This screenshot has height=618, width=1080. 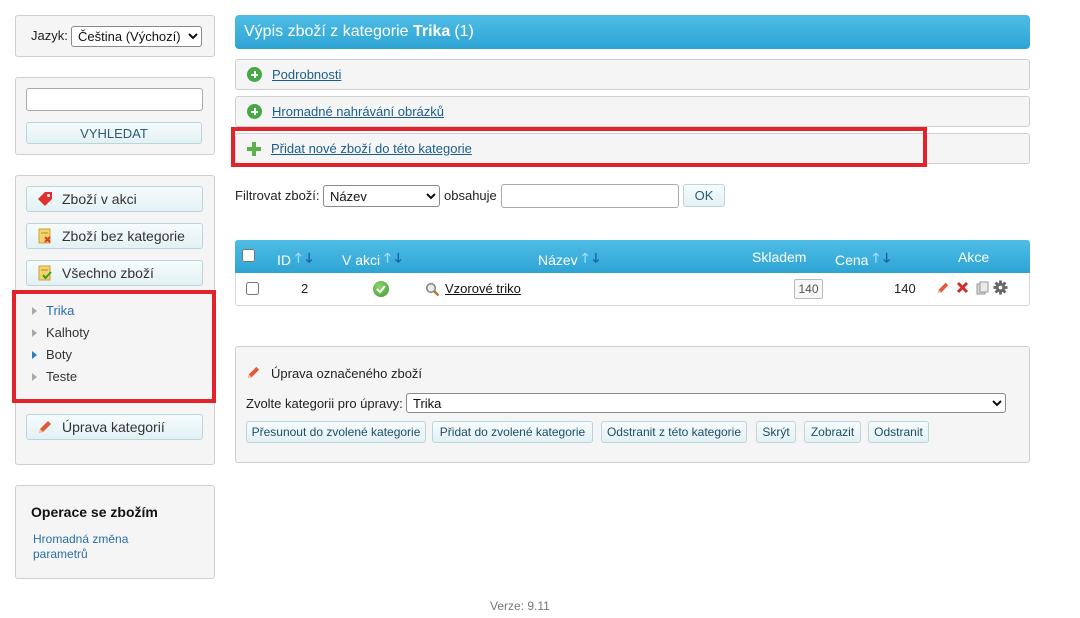 I want to click on column-stock: Skladem, so click(x=779, y=257).